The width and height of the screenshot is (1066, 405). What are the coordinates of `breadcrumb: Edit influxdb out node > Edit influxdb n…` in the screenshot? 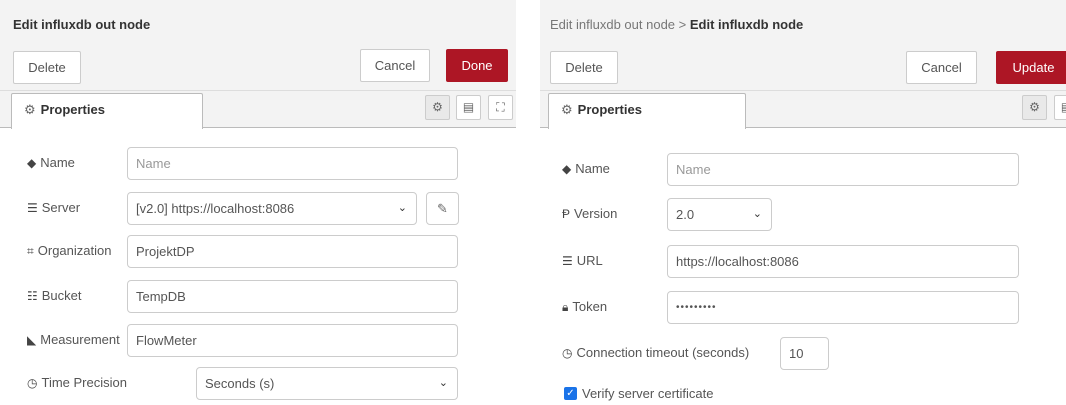 It's located at (676, 24).